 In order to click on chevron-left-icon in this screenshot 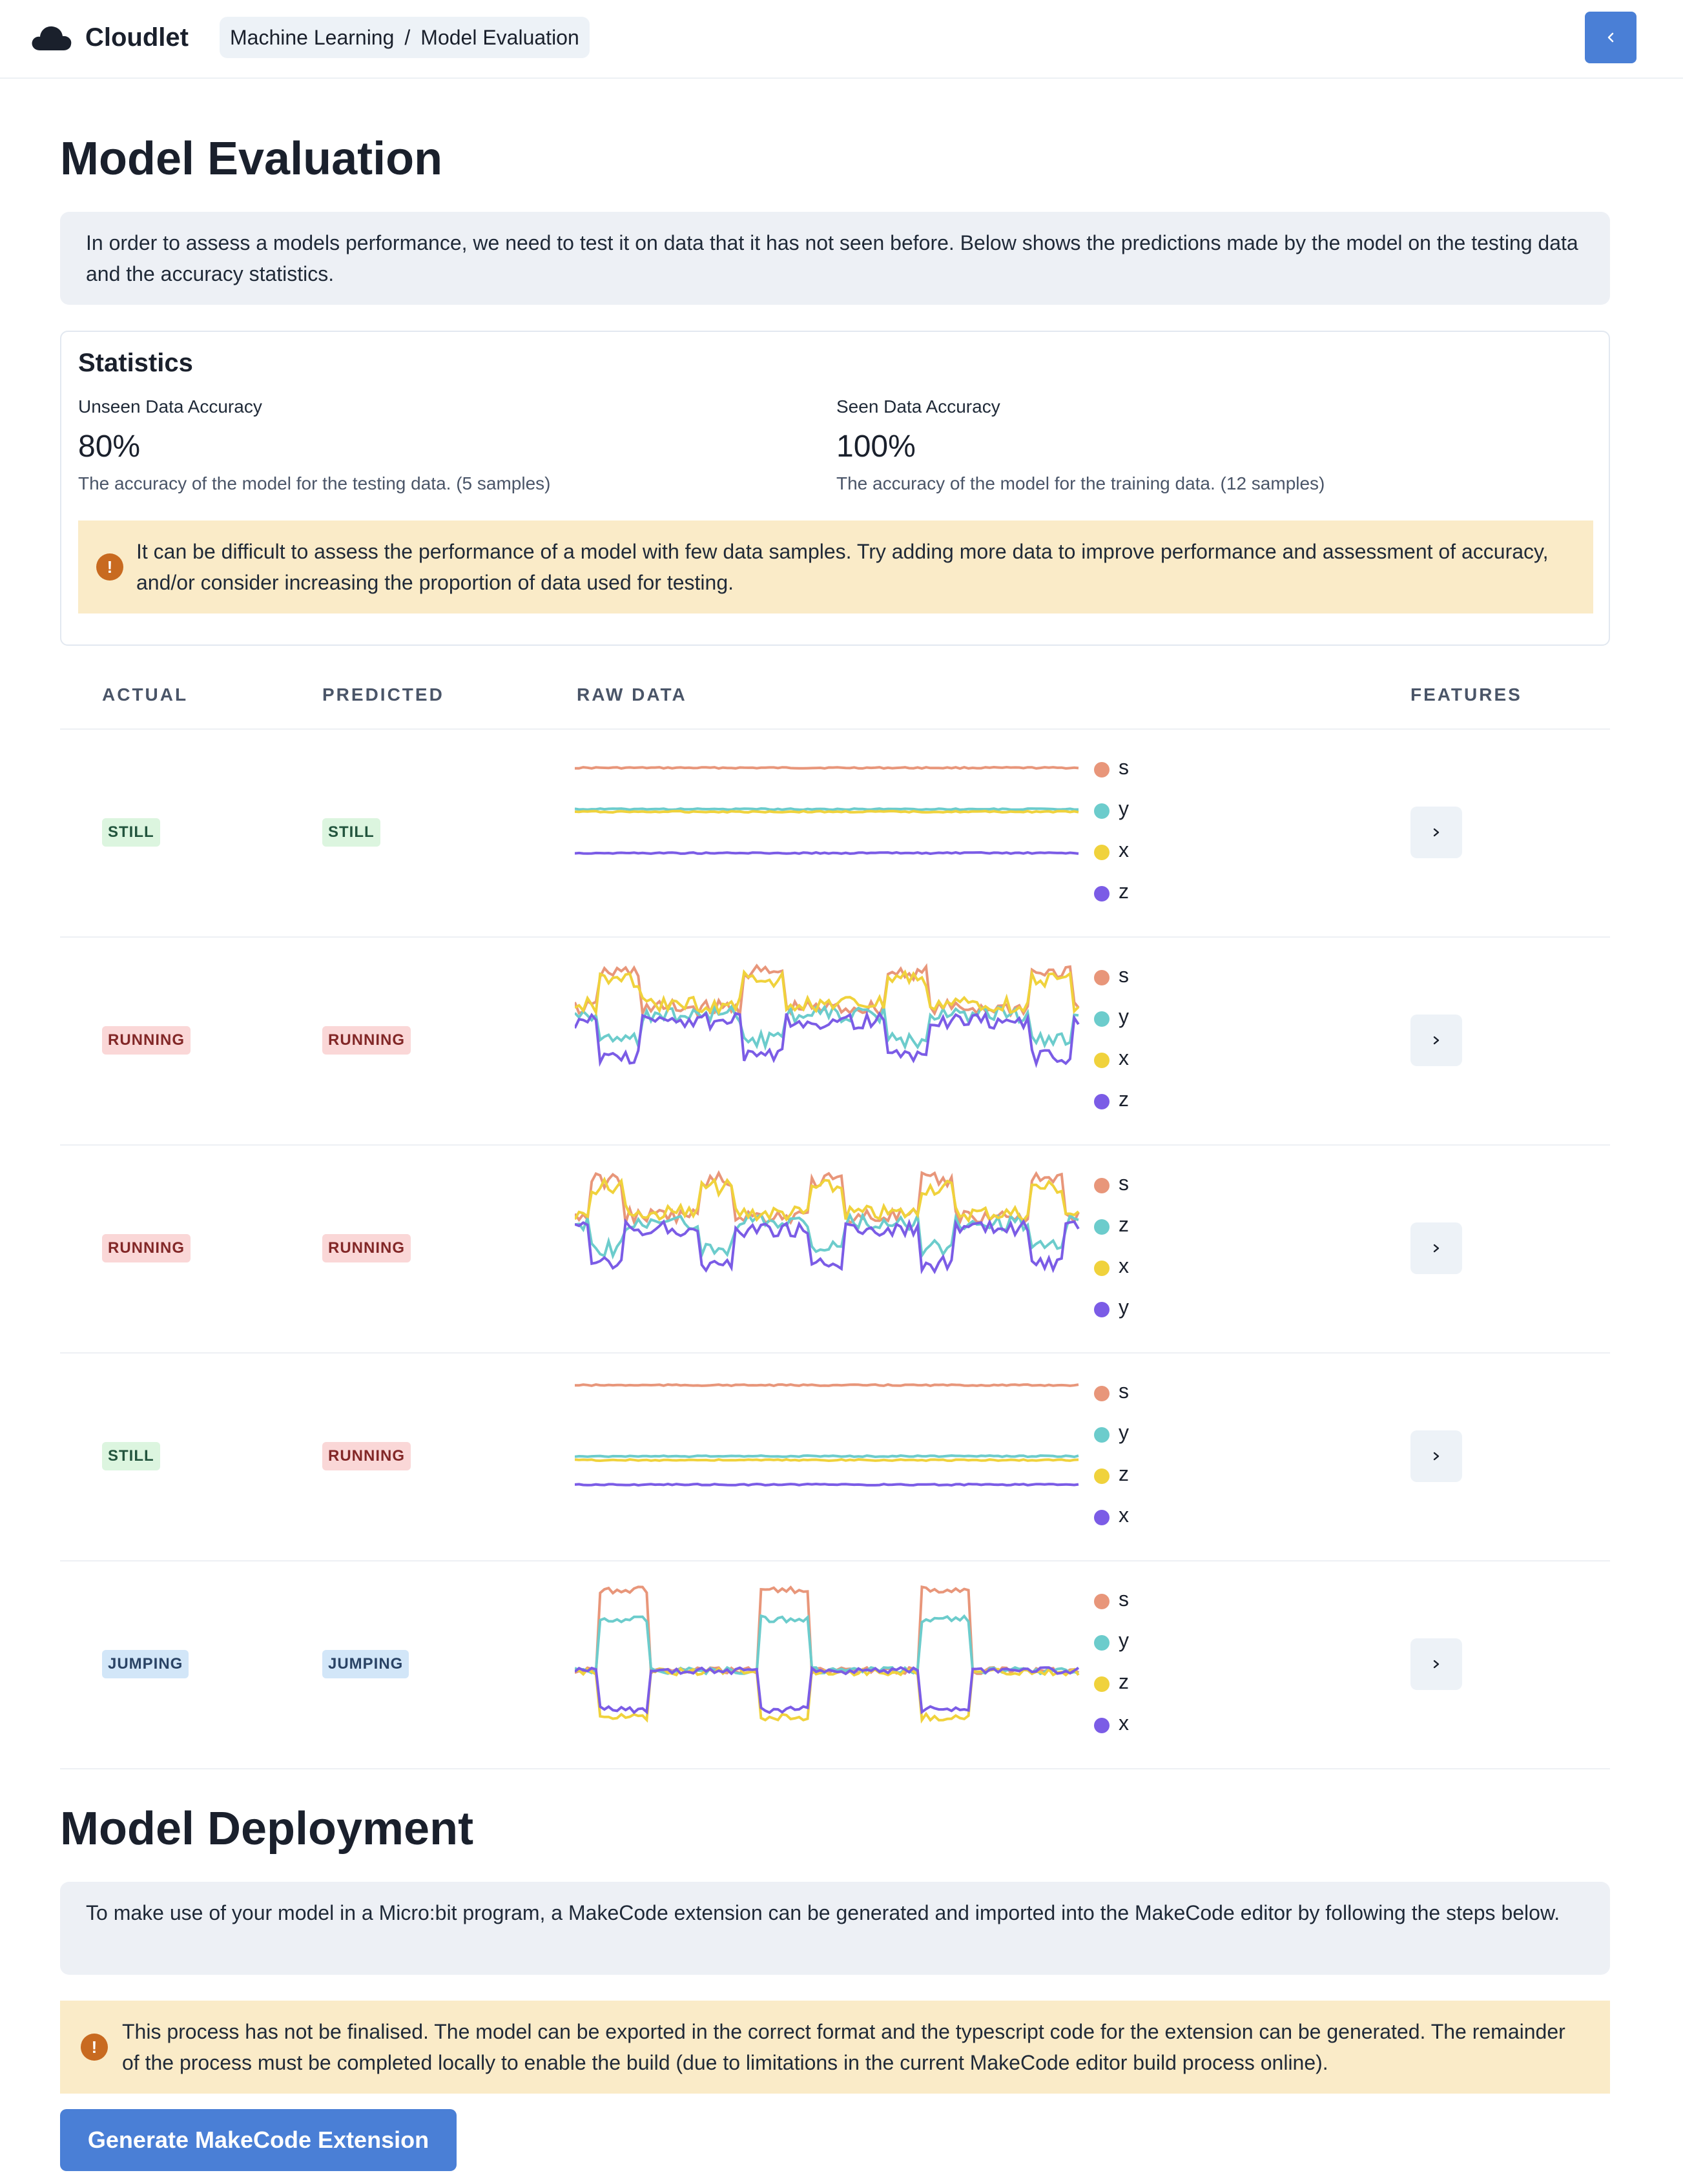, I will do `click(1610, 37)`.